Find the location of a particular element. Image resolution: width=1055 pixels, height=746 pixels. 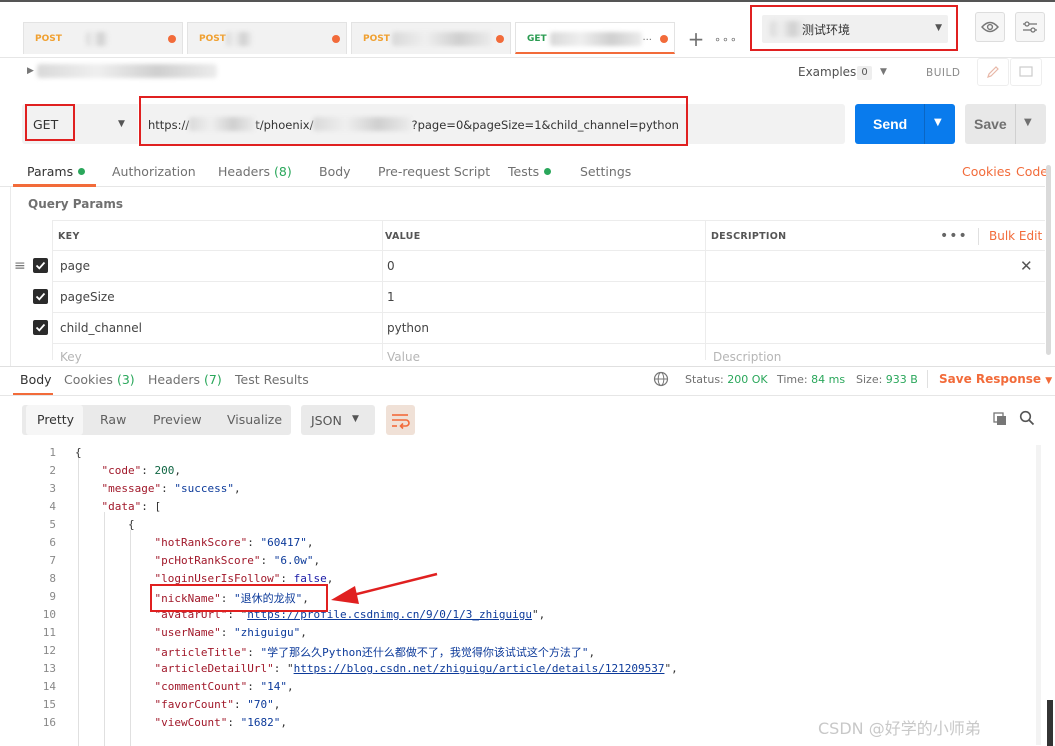

code-token: "data" is located at coordinates (121, 506).